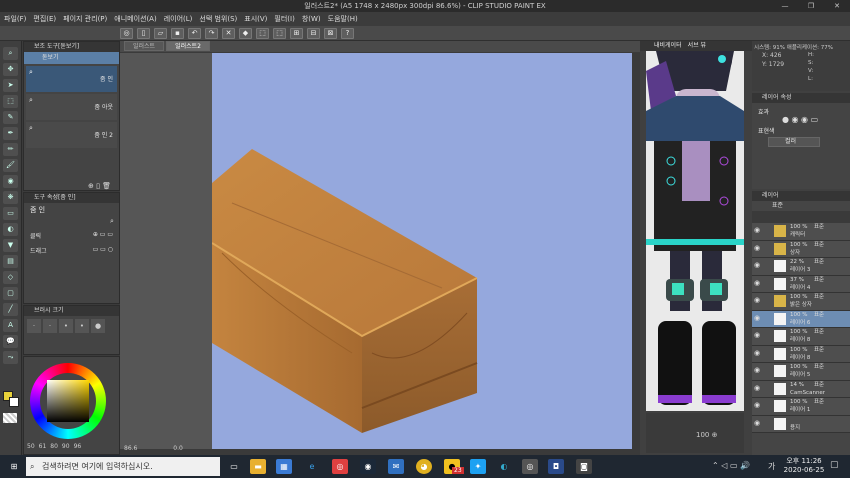  I want to click on clip-studio-launcher-icon: ◎, so click(530, 466).